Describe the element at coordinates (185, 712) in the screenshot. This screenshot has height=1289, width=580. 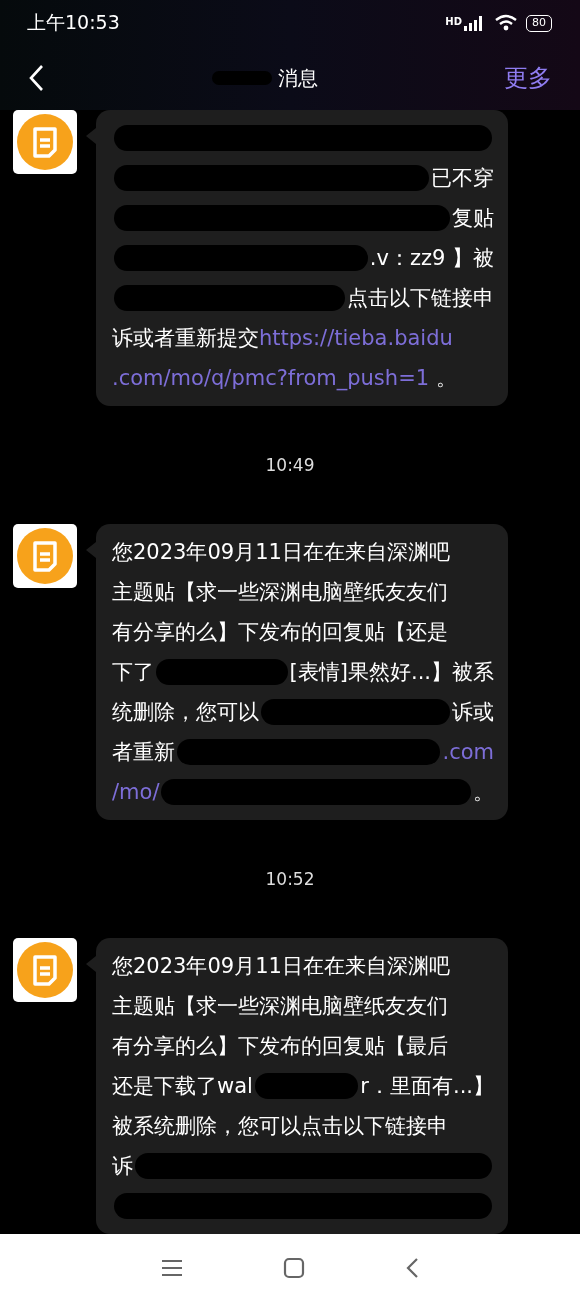
I see `message-text: 统删除，您可以` at that location.